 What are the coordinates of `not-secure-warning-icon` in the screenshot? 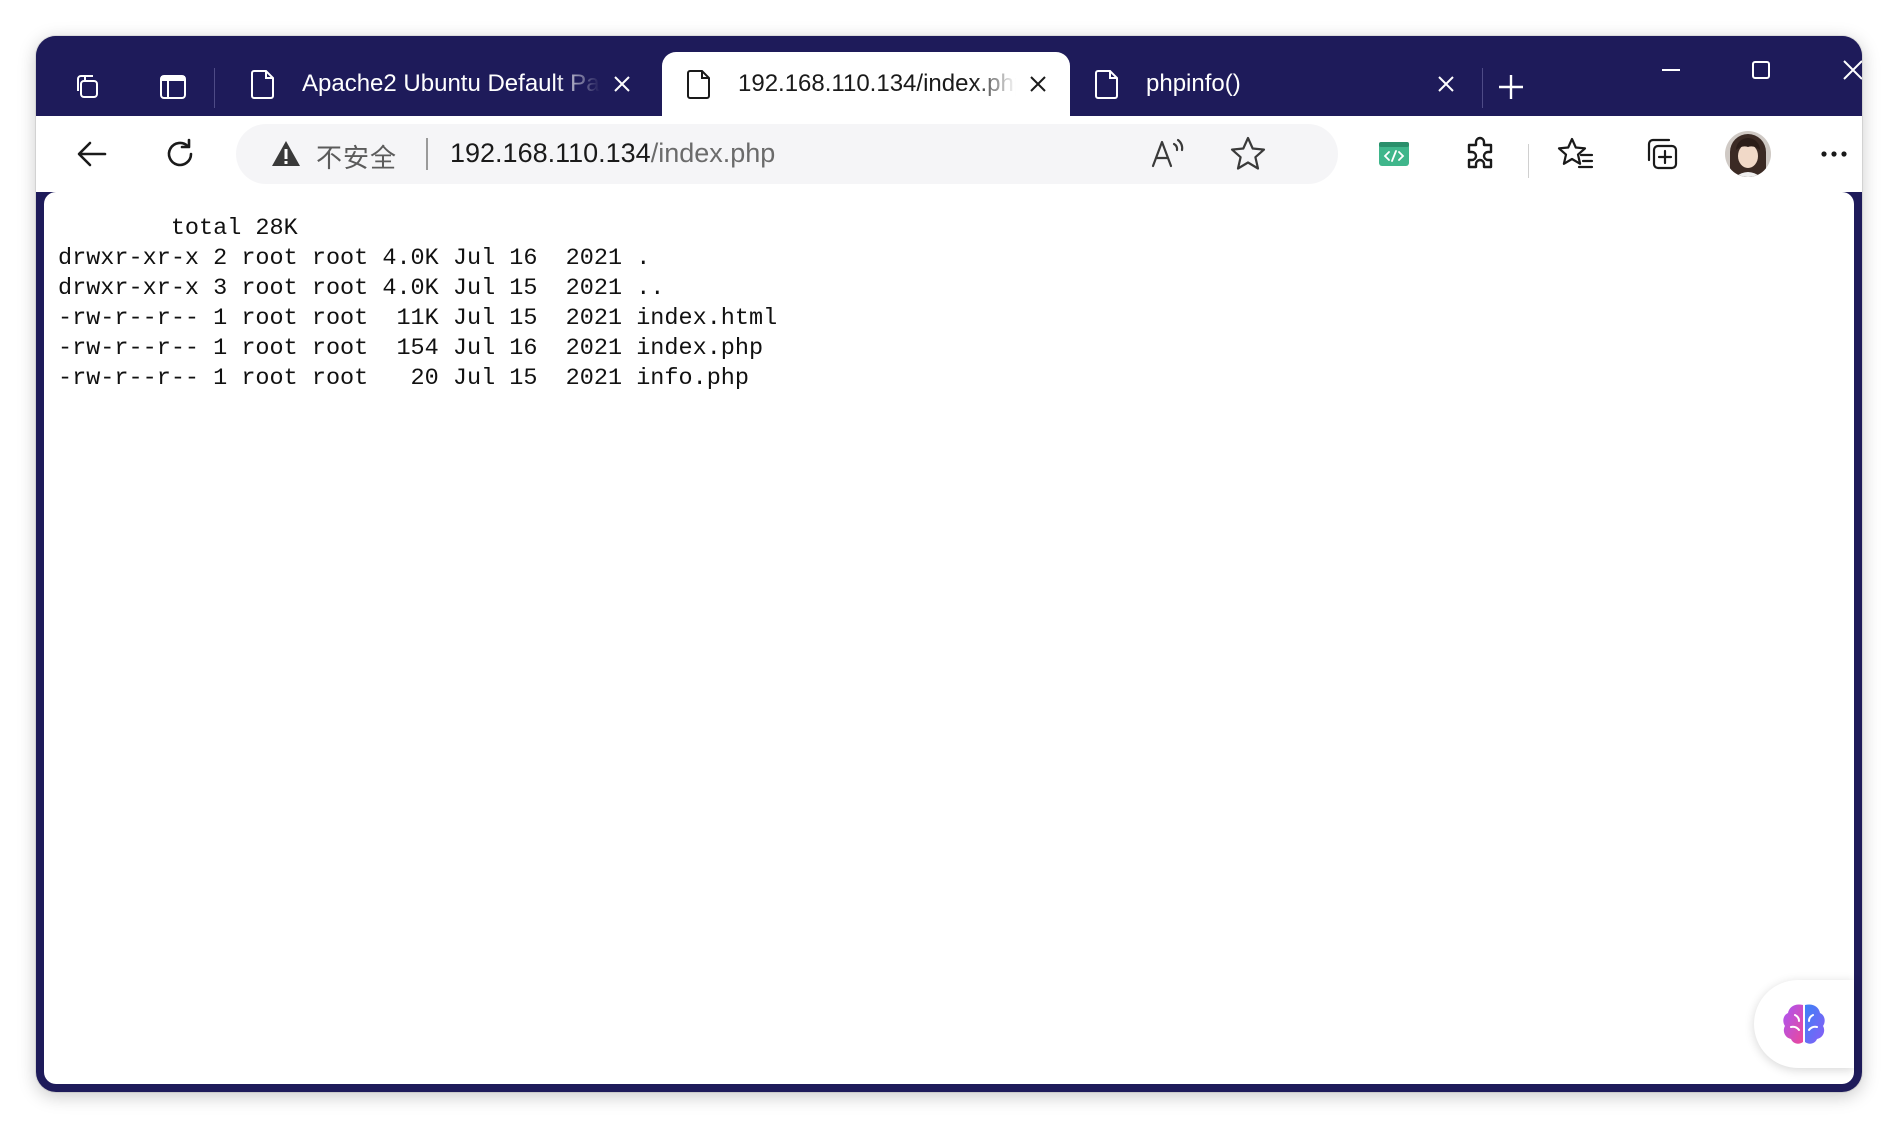 It's located at (286, 154).